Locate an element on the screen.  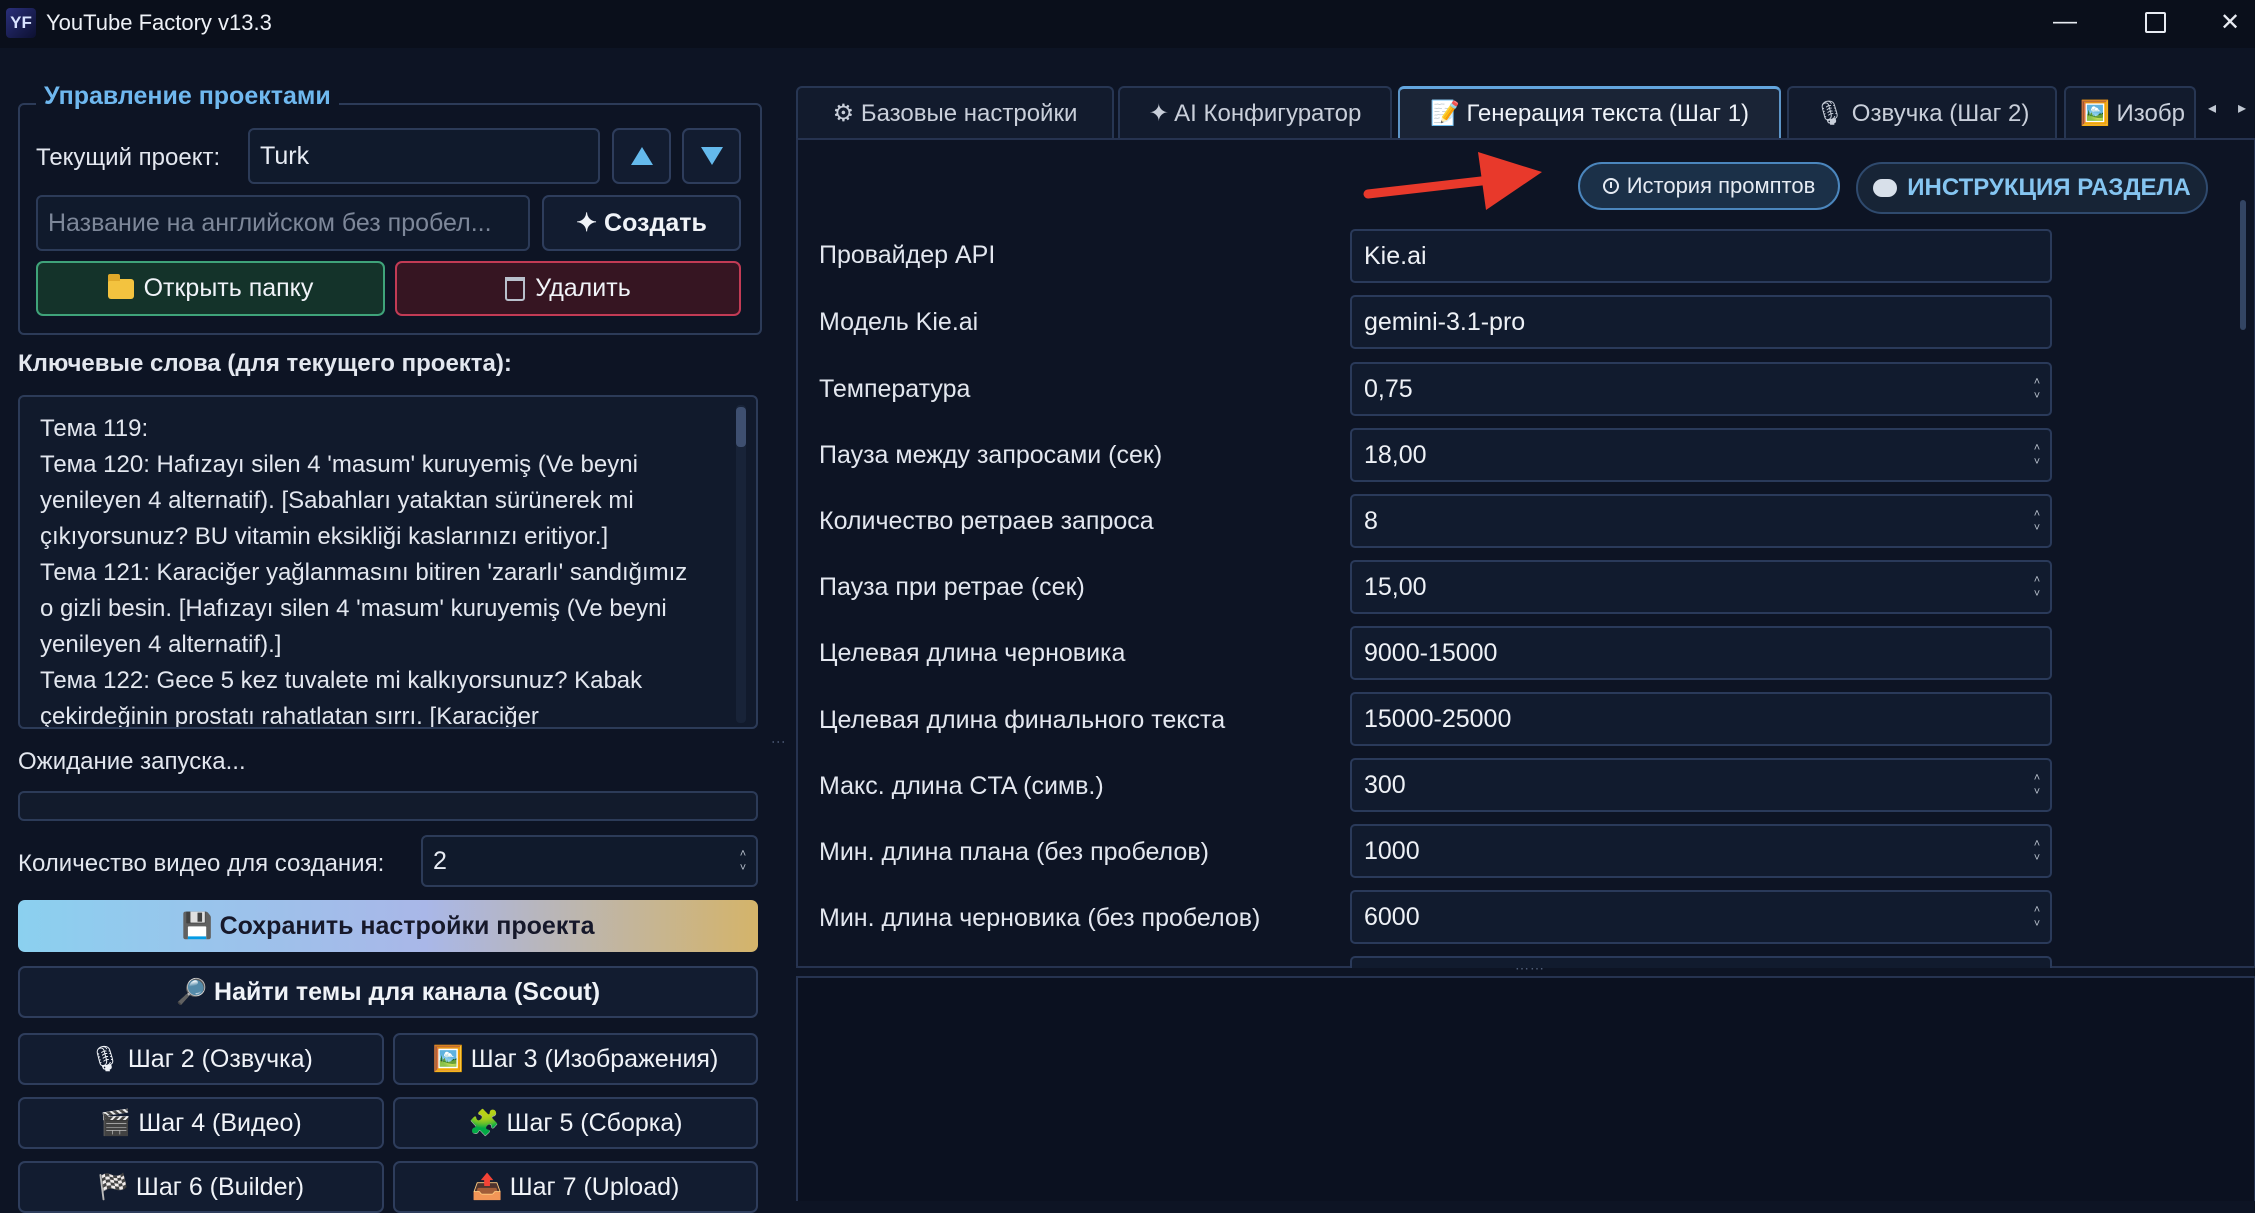
window-title: YouTube Factory v13.3 is located at coordinates (159, 22).